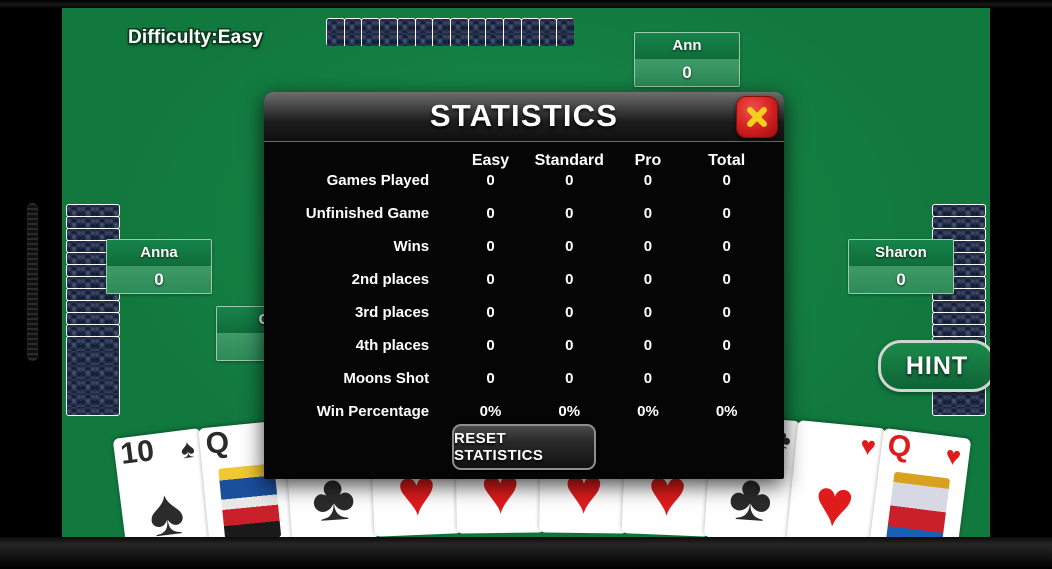 The image size is (1052, 569). I want to click on table-row: Unfinished Game 0 0 0 0, so click(524, 221).